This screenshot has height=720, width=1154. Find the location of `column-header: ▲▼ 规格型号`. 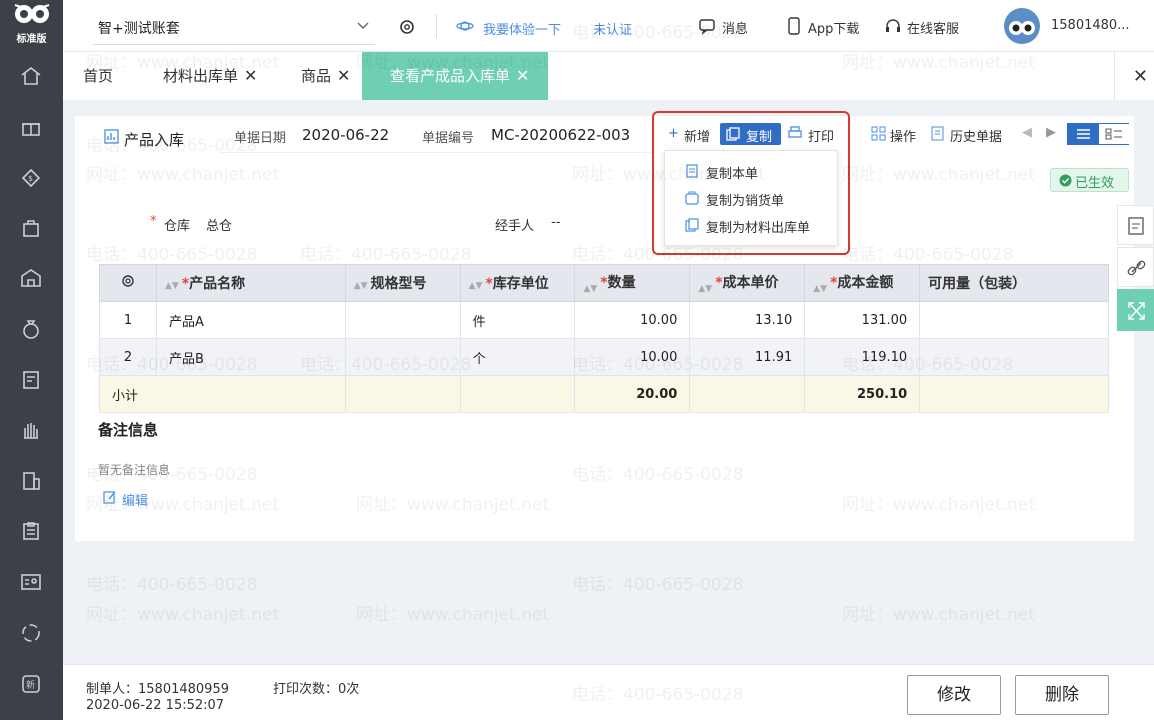

column-header: ▲▼ 规格型号 is located at coordinates (402, 283).